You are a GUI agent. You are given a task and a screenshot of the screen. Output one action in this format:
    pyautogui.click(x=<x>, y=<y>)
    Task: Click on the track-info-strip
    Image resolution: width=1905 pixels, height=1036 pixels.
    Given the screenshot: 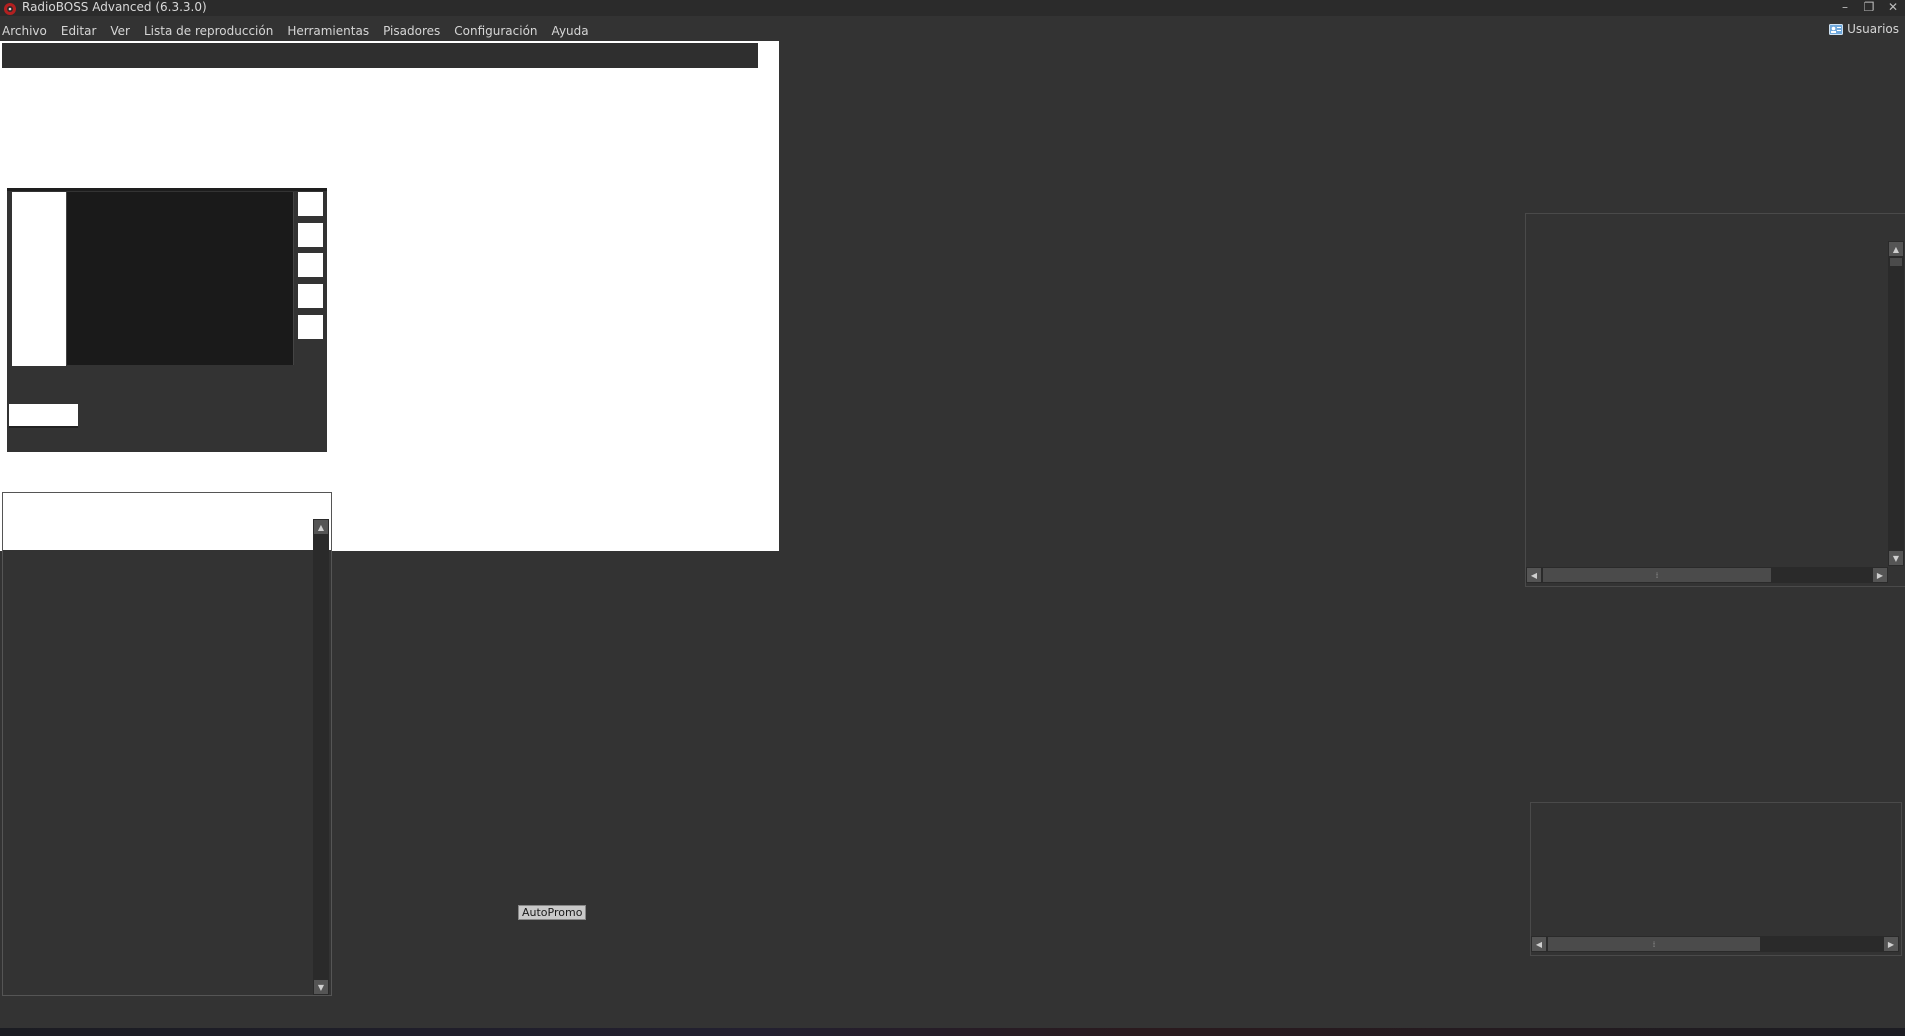 What is the action you would take?
    pyautogui.click(x=380, y=55)
    